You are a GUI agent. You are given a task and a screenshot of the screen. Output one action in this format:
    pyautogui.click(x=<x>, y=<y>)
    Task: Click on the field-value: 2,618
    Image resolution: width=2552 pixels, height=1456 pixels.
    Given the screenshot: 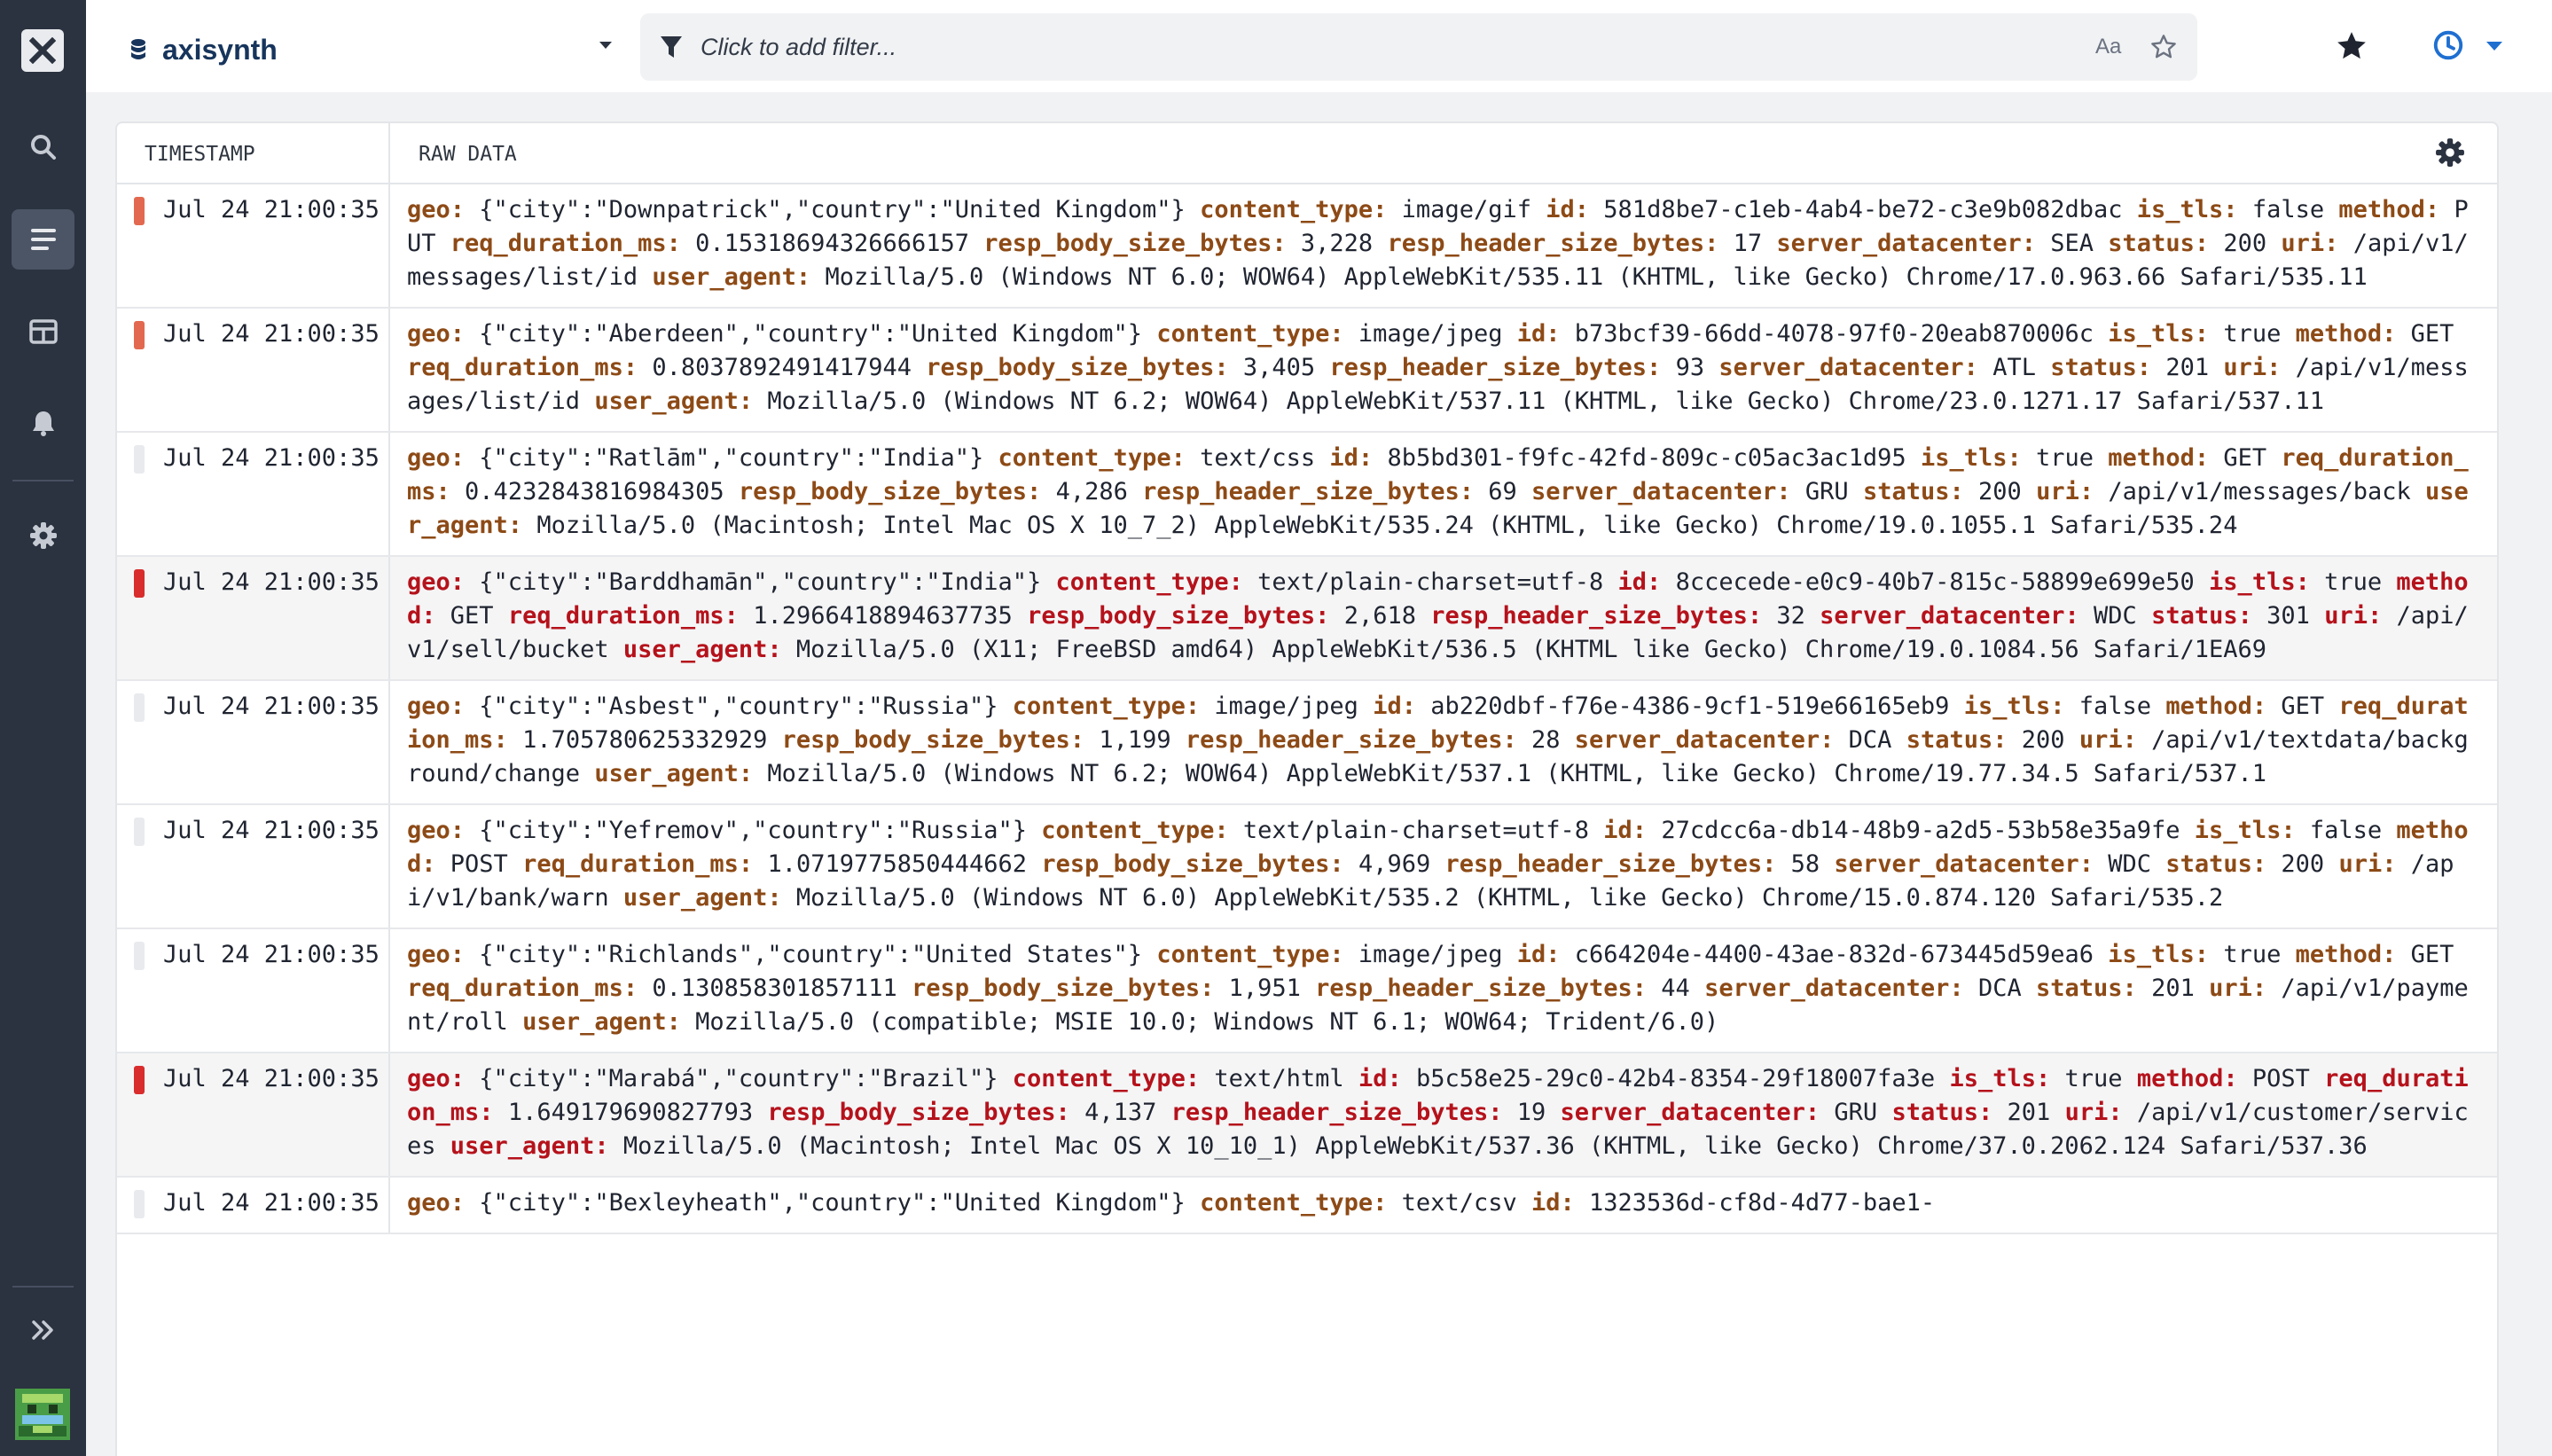 What is the action you would take?
    pyautogui.click(x=1380, y=616)
    